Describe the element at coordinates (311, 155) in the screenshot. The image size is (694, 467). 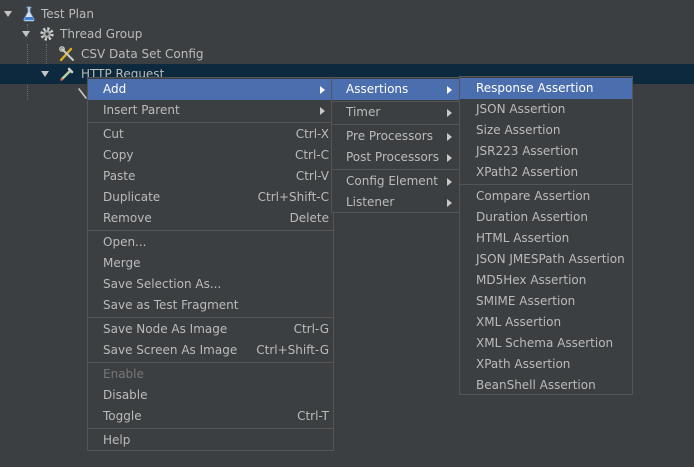
I see `menu-item-shortcut: Ctrl-C` at that location.